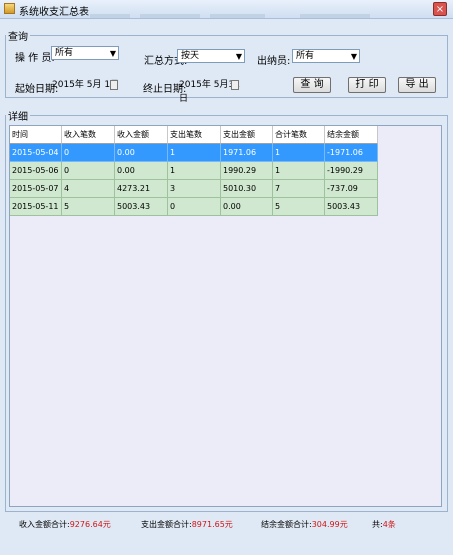 This screenshot has width=453, height=555. I want to click on table-row: 2015-05-04 0 0.00 1 1971.06 1 -1971.06, so click(194, 153).